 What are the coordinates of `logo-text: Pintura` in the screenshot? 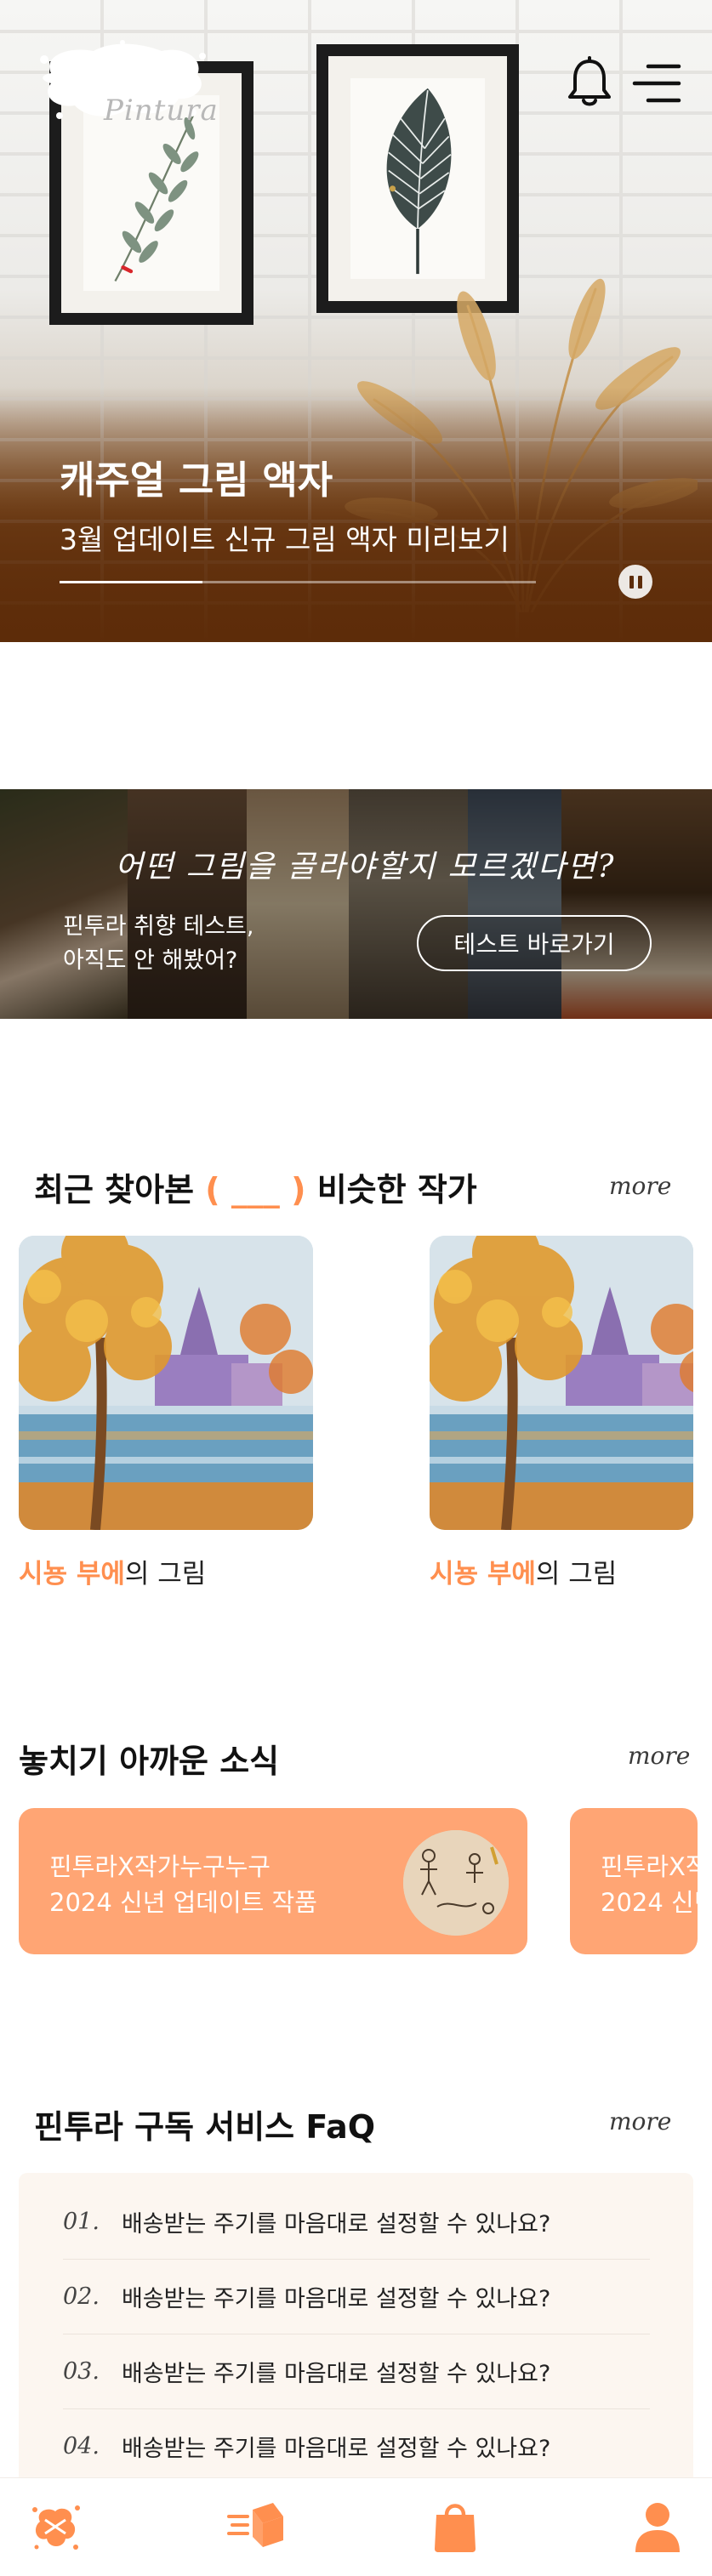 It's located at (161, 111).